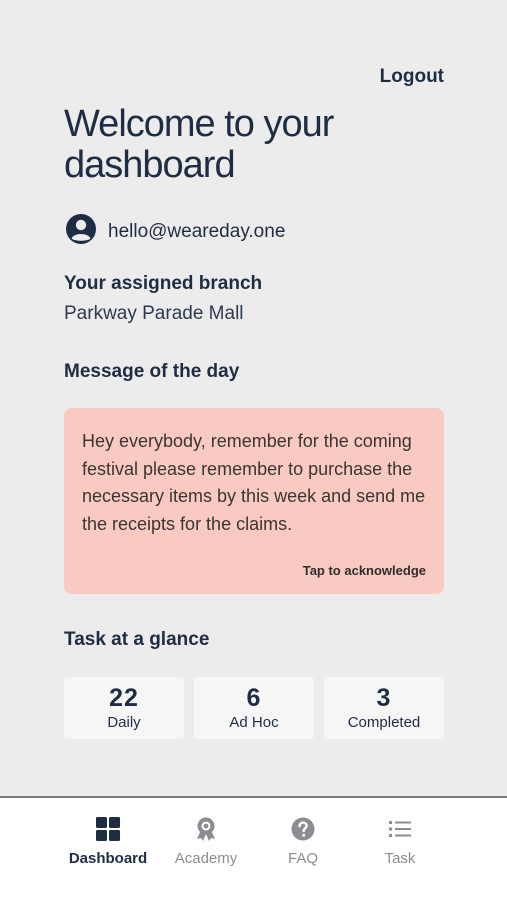 Image resolution: width=507 pixels, height=902 pixels. I want to click on stat-completed: 3 Completed, so click(384, 708).